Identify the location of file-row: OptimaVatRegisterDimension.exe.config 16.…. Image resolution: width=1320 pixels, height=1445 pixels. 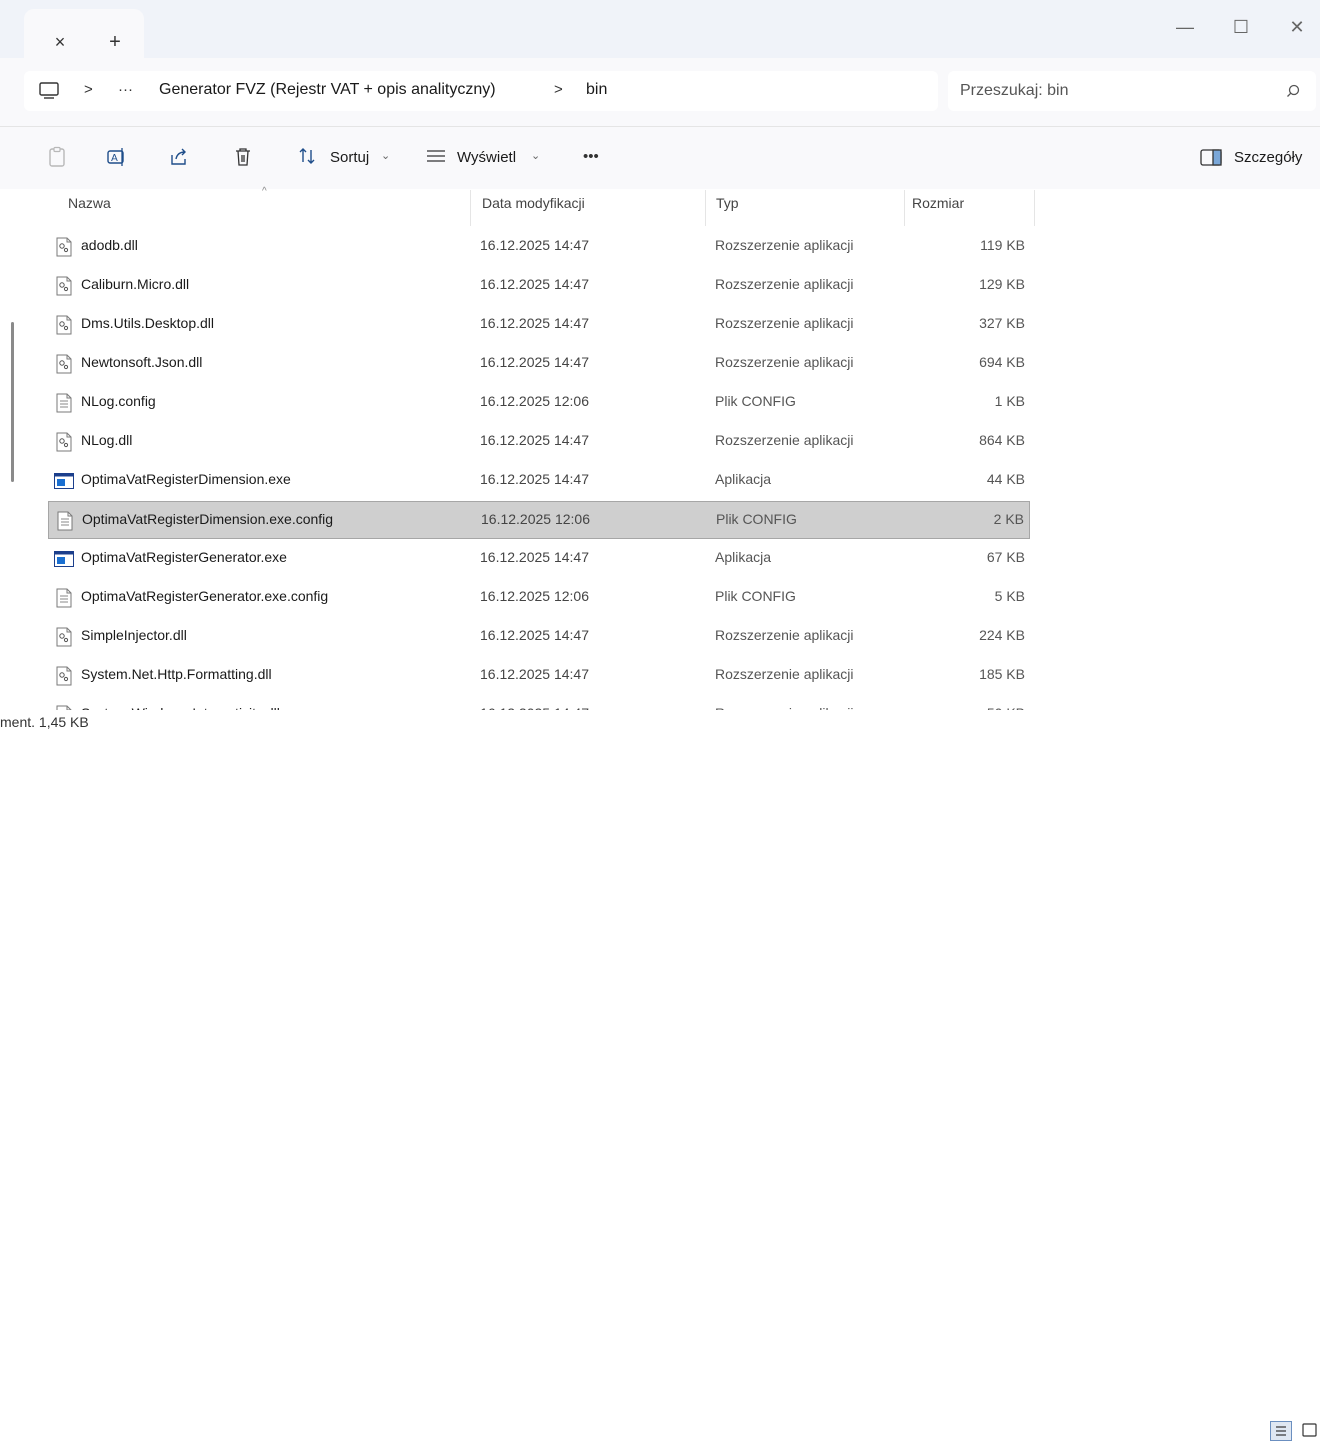
(539, 520).